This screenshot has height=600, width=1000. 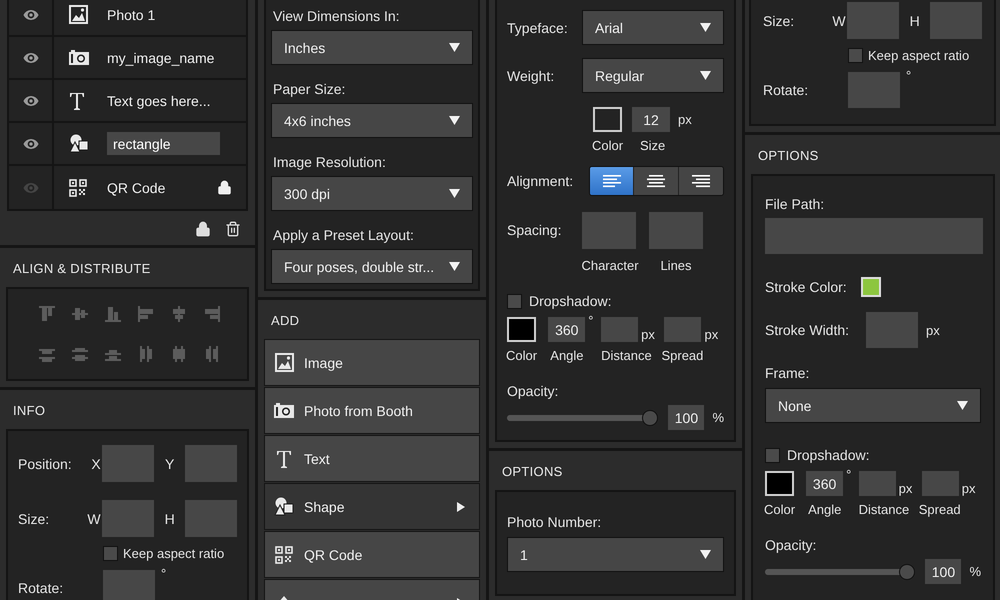 I want to click on degree-sign: °, so click(x=163, y=573).